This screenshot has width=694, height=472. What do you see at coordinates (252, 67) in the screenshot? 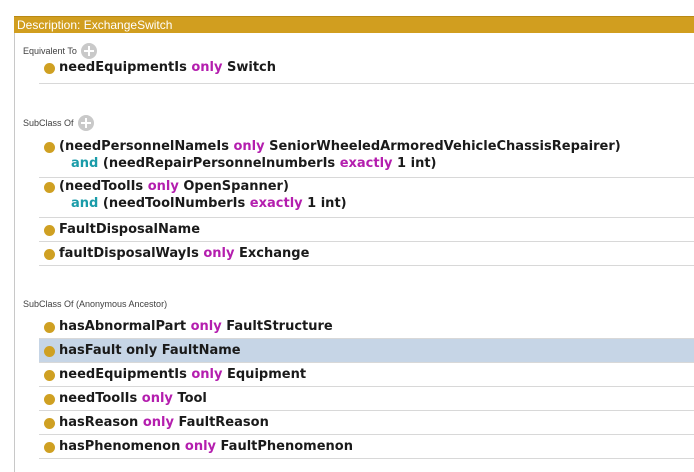
I see `expr-part: Switch` at bounding box center [252, 67].